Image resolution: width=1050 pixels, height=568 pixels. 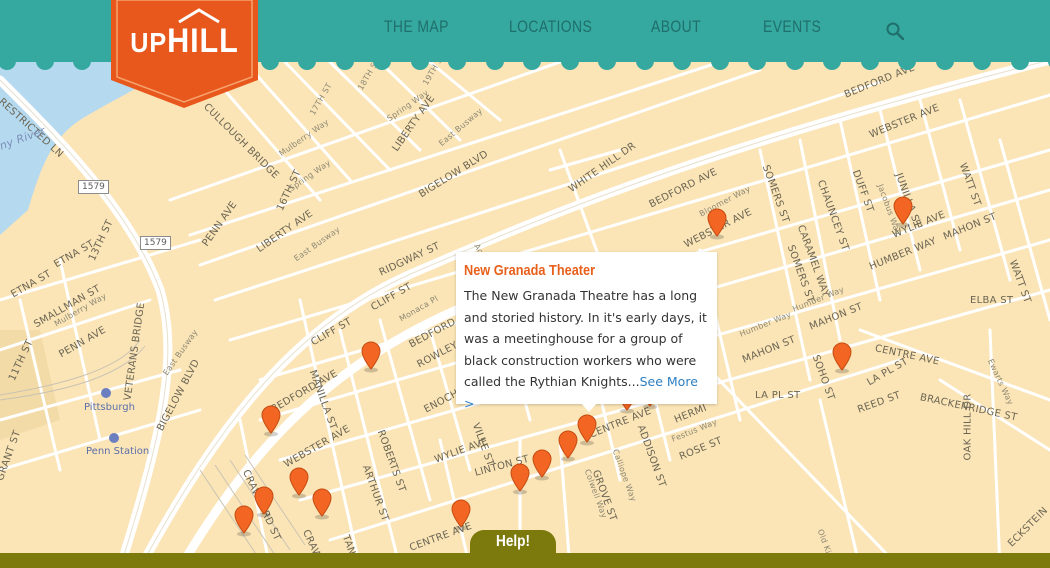 I want to click on nav-locations: LOCATIONS, so click(x=550, y=27).